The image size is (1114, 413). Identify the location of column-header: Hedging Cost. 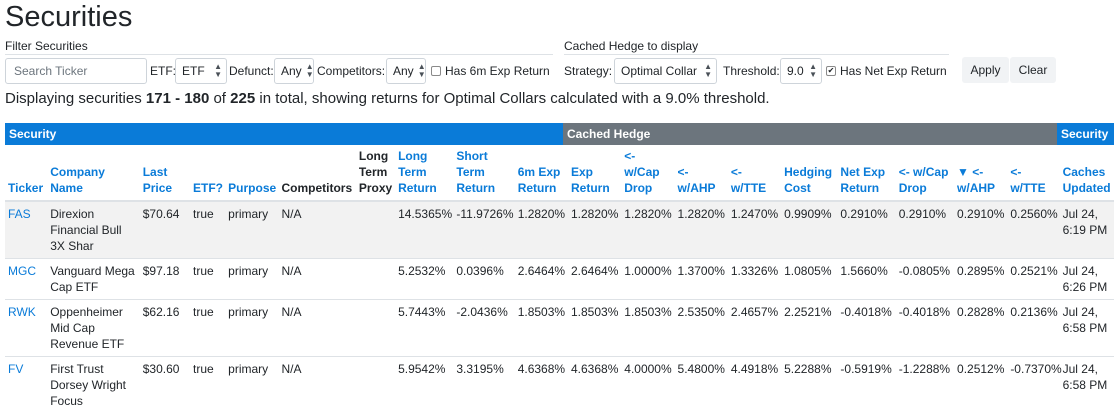
(809, 173).